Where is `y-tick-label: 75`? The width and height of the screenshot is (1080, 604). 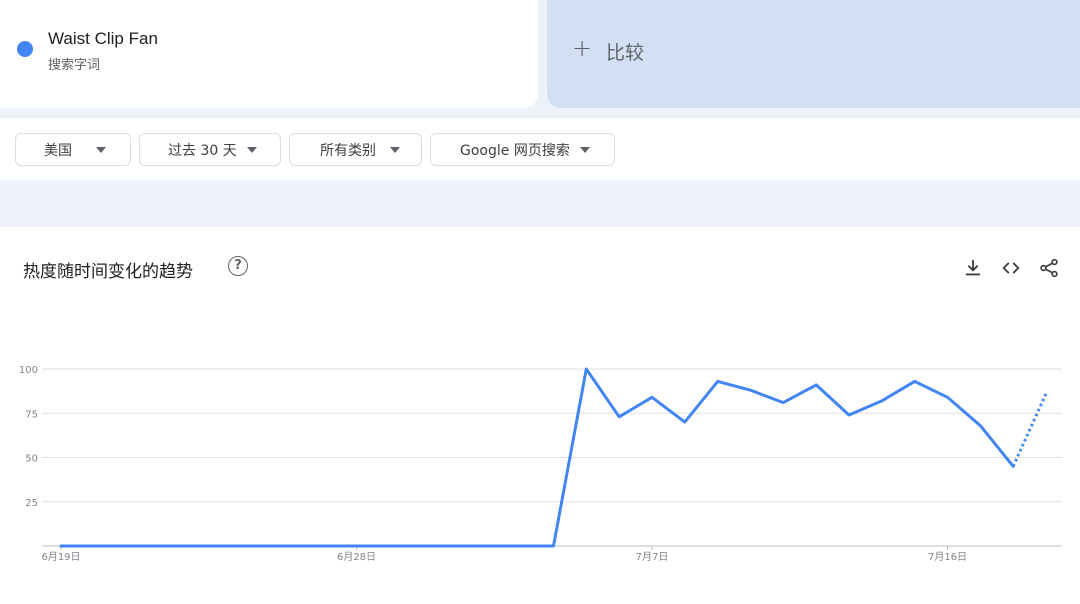 y-tick-label: 75 is located at coordinates (31, 414).